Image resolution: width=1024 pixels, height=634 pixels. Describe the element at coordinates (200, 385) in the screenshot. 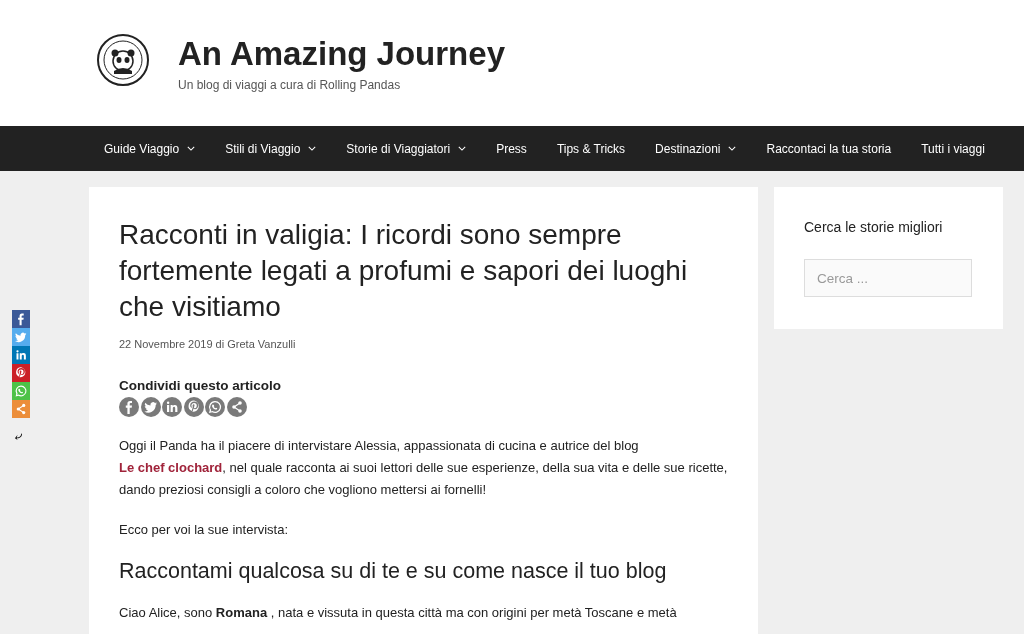

I see `share-heading: Condividi questo articolo` at that location.